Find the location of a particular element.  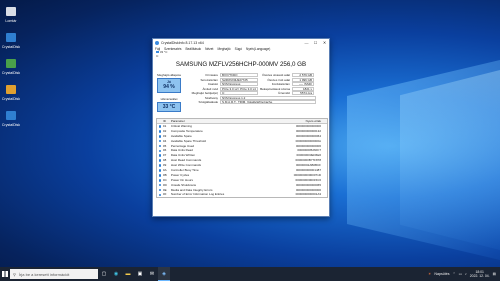

temperature-badge: 33 °C is located at coordinates (169, 107).